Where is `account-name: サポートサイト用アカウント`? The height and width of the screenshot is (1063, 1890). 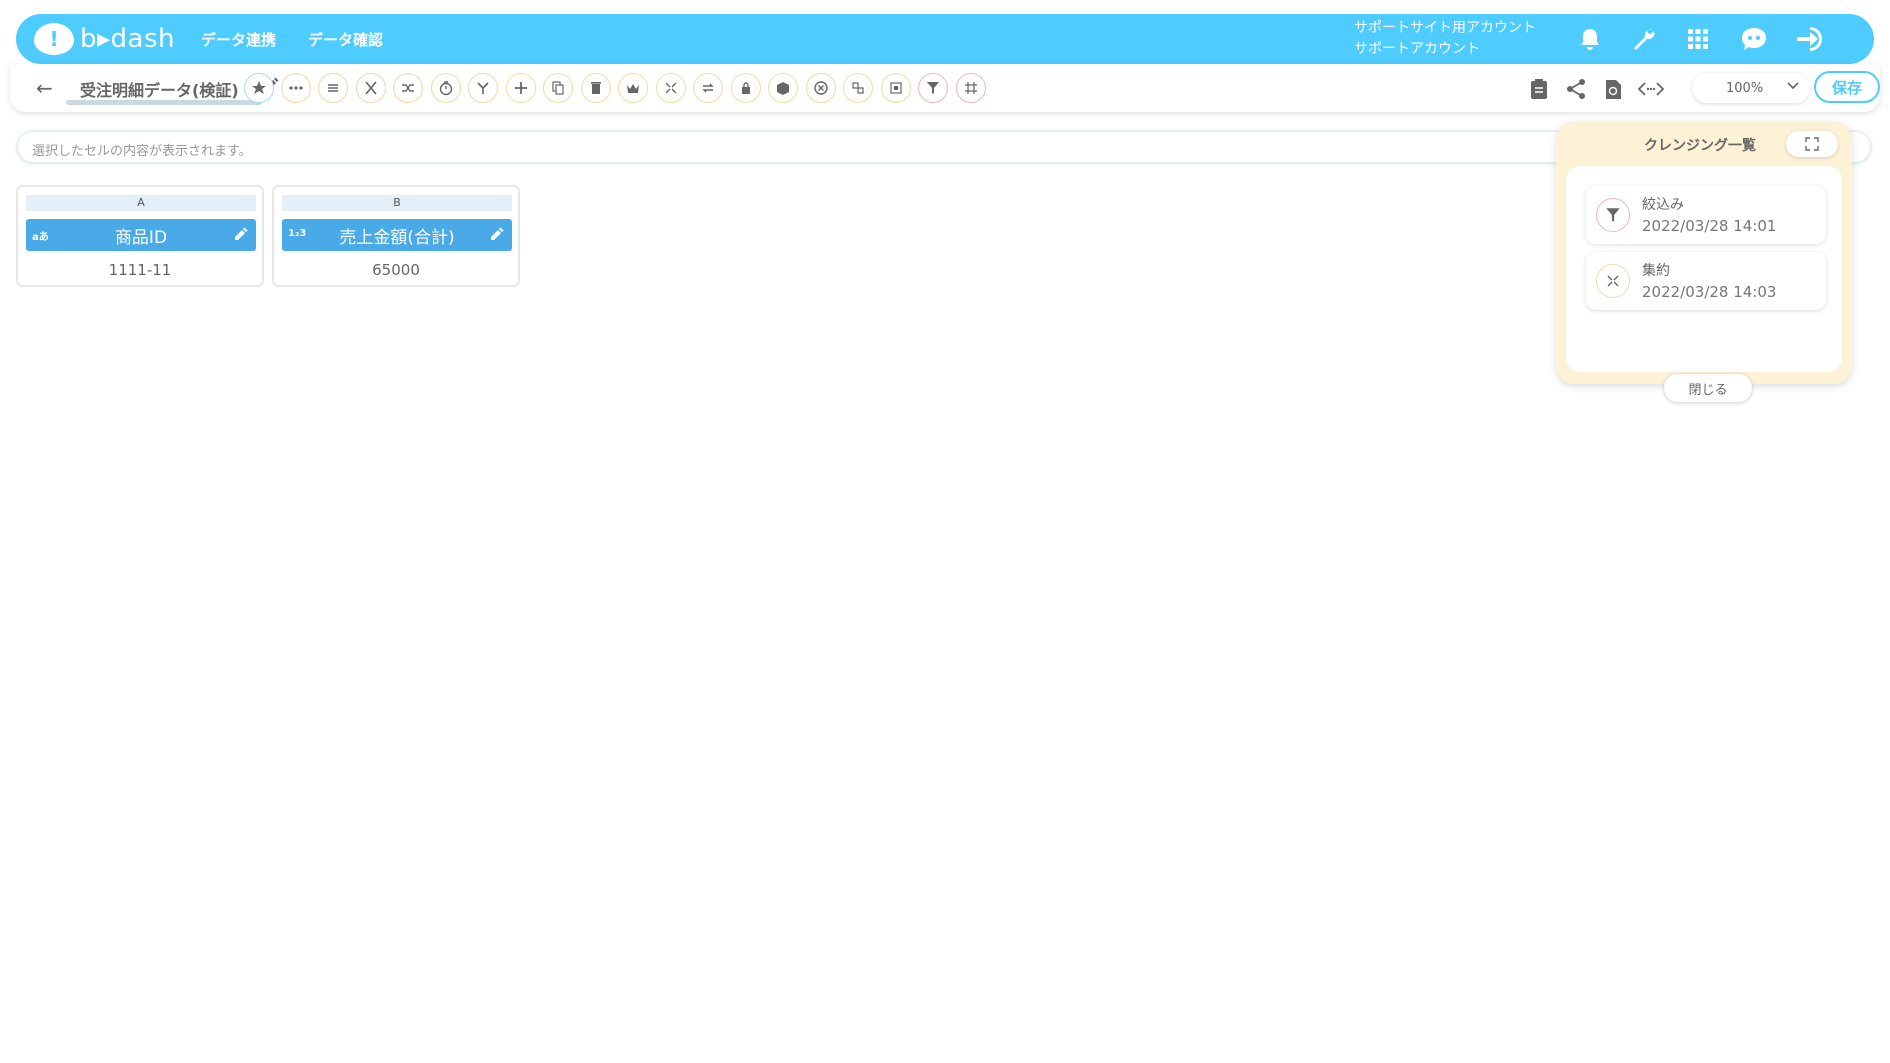 account-name: サポートサイト用アカウント is located at coordinates (1445, 28).